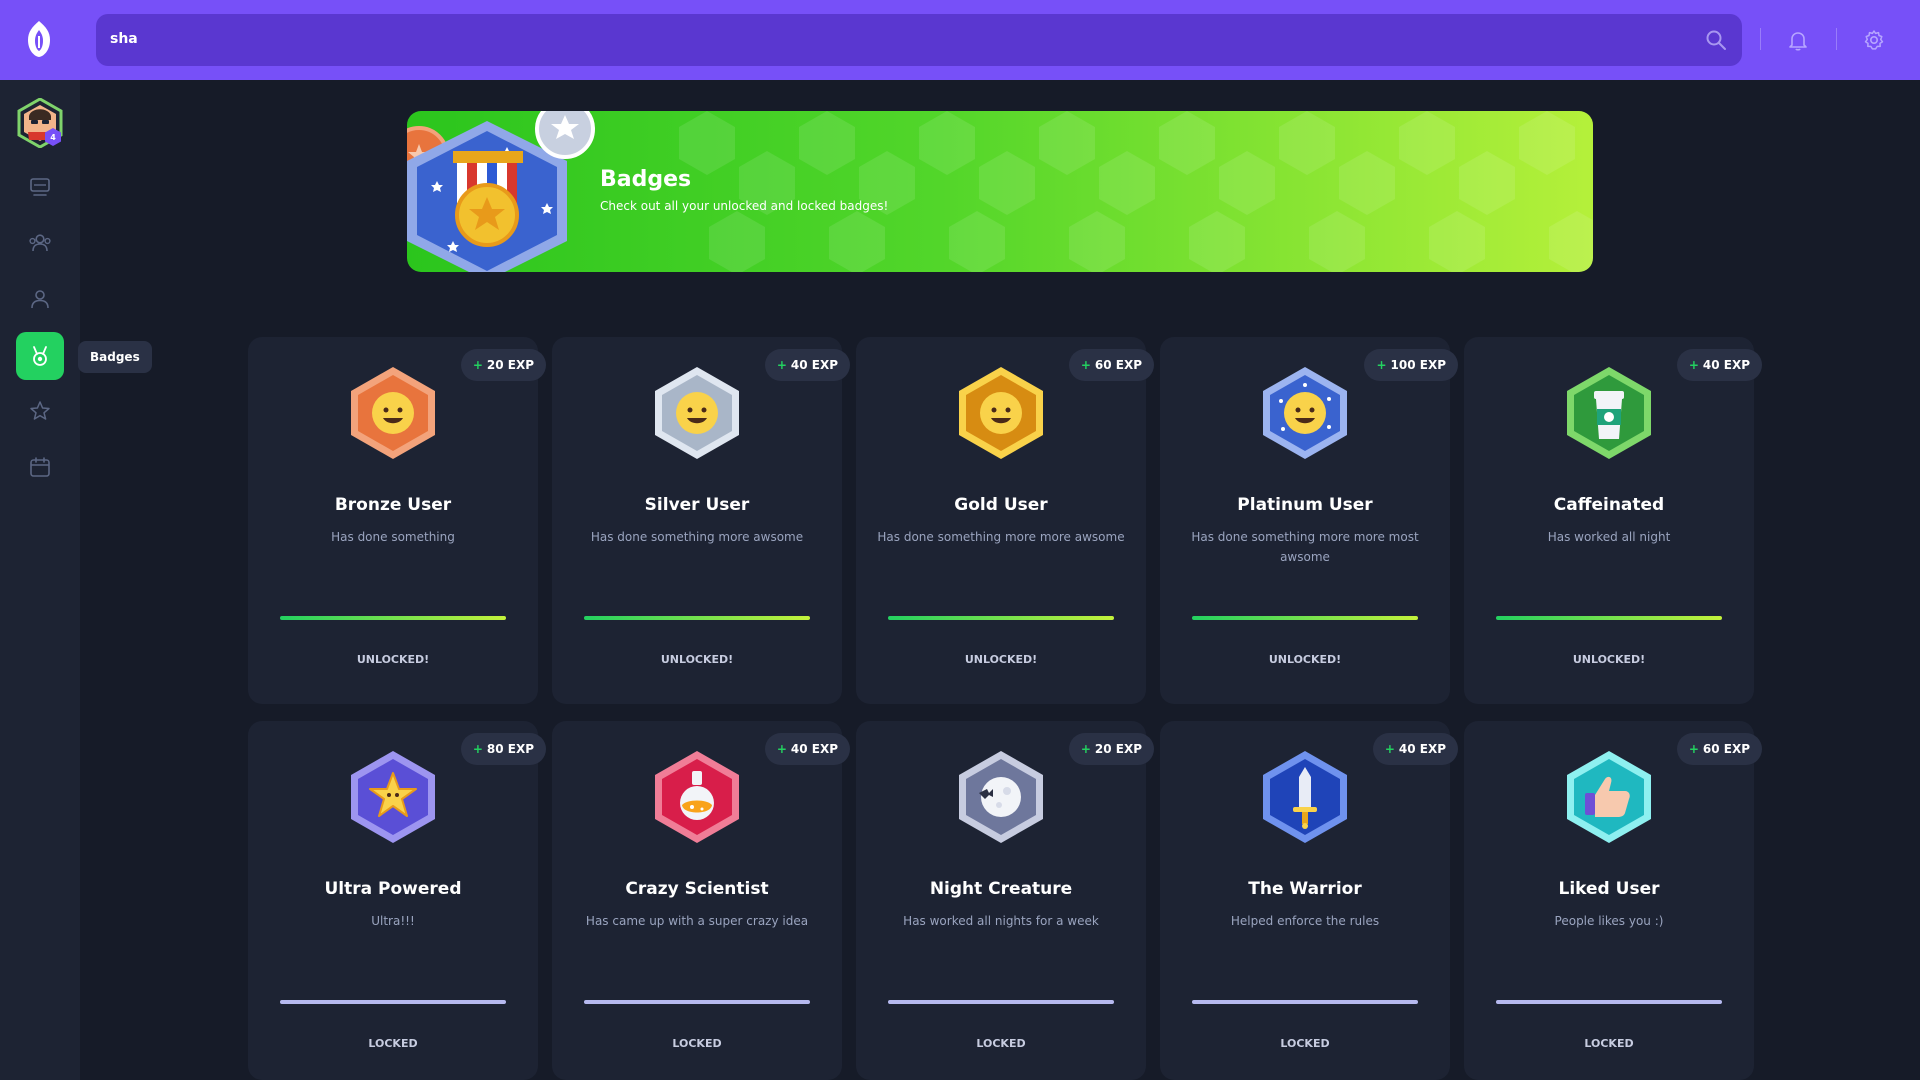 This screenshot has height=1080, width=1920. Describe the element at coordinates (1001, 921) in the screenshot. I see `badge-description: Has worked all nights for a week` at that location.